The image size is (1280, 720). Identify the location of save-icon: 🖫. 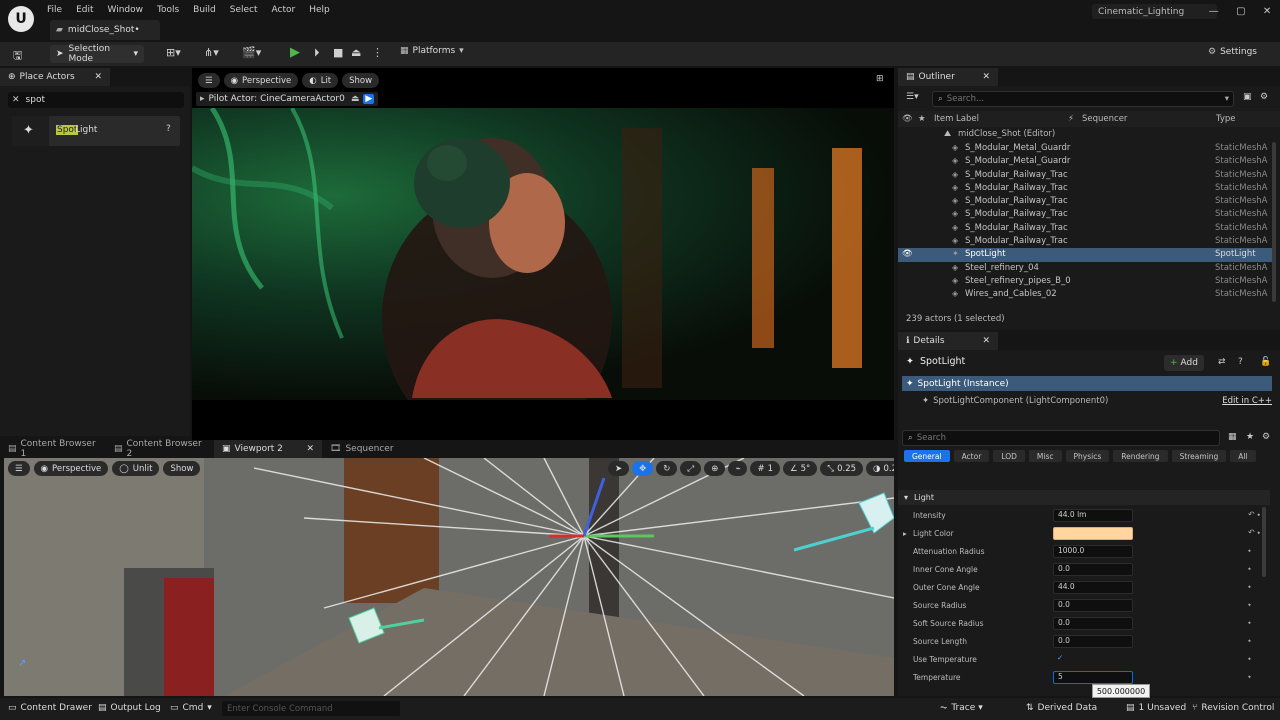
(17, 56).